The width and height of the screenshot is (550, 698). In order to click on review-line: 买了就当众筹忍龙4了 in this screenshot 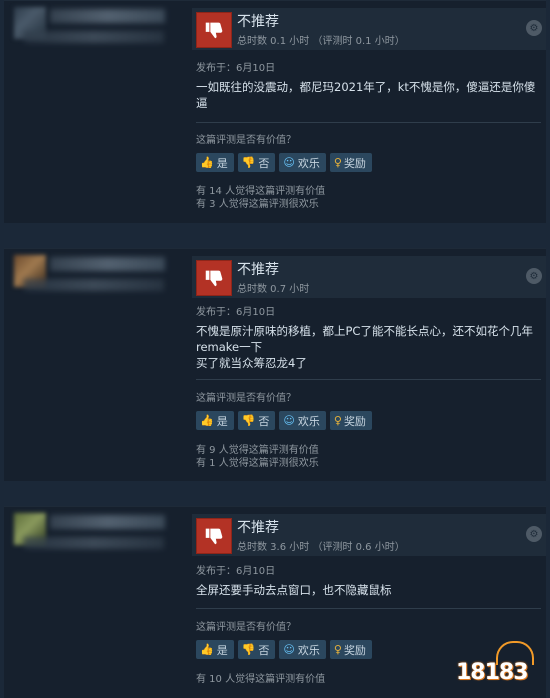, I will do `click(251, 363)`.